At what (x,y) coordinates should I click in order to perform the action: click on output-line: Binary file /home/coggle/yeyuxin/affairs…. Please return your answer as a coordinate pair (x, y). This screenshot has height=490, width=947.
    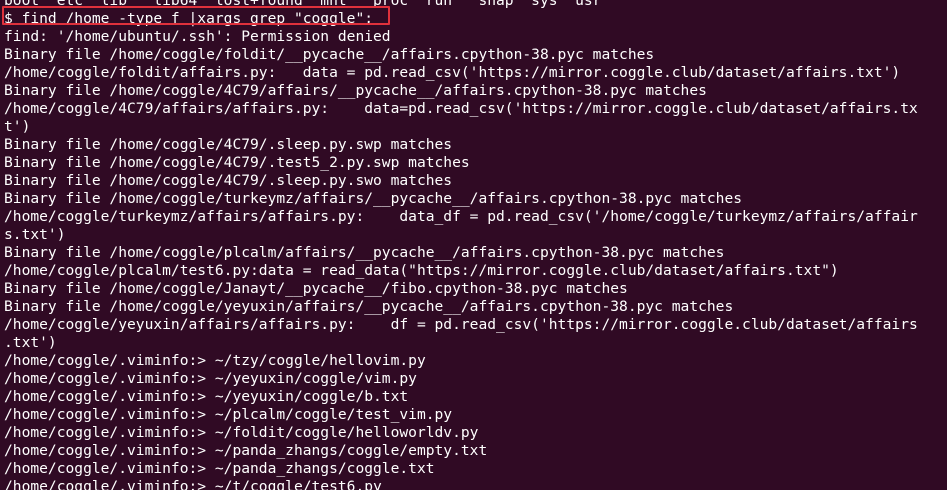
    Looking at the image, I should click on (369, 306).